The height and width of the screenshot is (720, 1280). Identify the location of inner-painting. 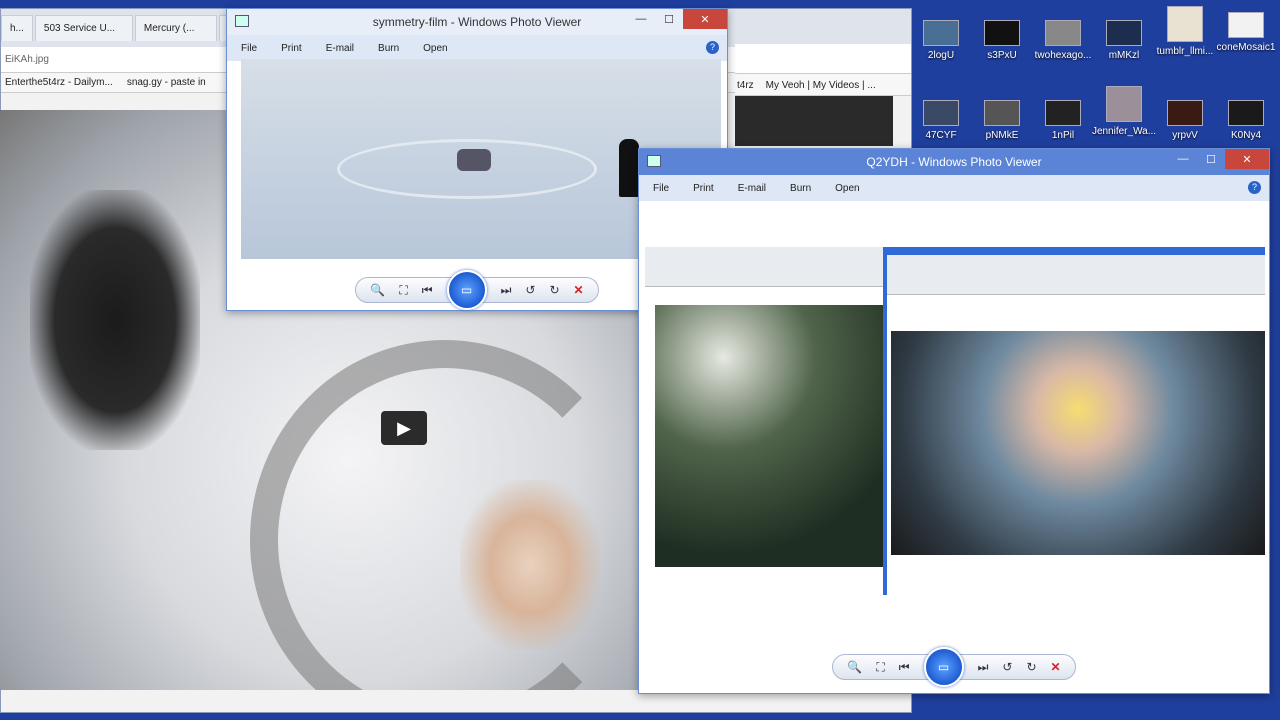
(769, 436).